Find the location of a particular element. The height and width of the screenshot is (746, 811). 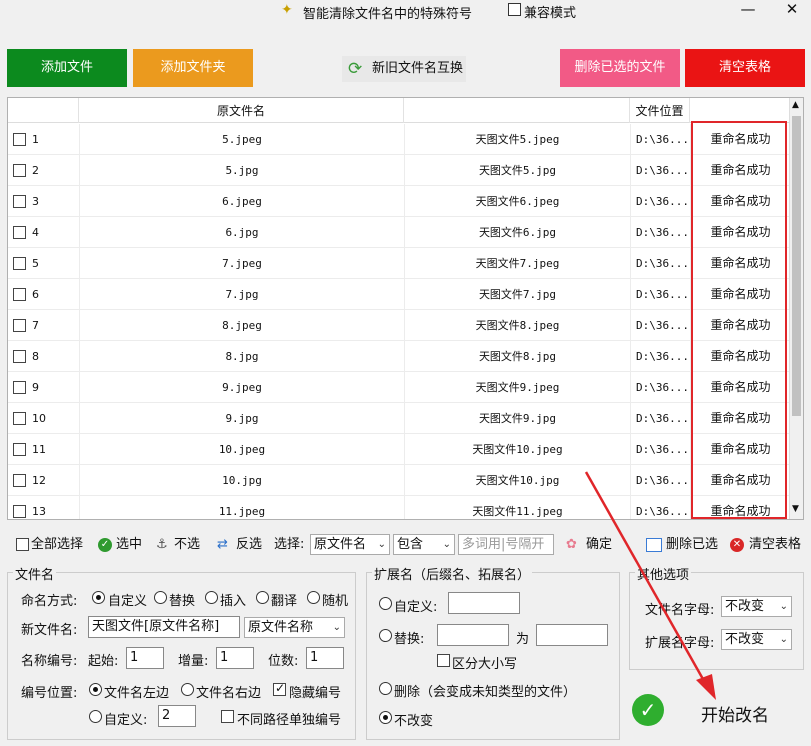

new-name-select: 原文件名称 ⌄ is located at coordinates (294, 627).